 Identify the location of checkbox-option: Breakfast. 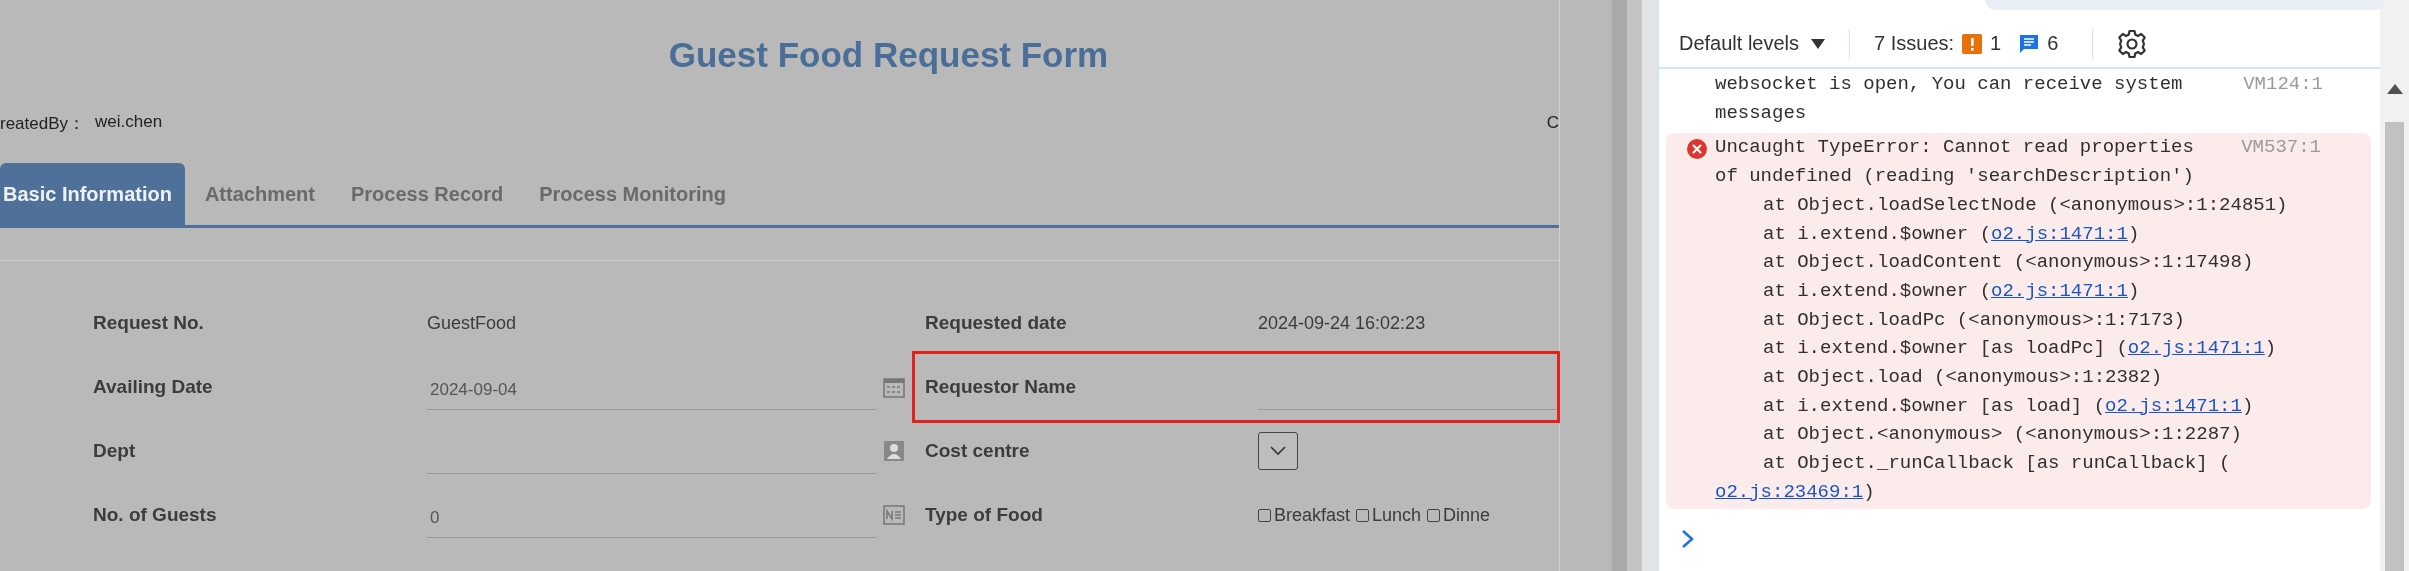
(1304, 515).